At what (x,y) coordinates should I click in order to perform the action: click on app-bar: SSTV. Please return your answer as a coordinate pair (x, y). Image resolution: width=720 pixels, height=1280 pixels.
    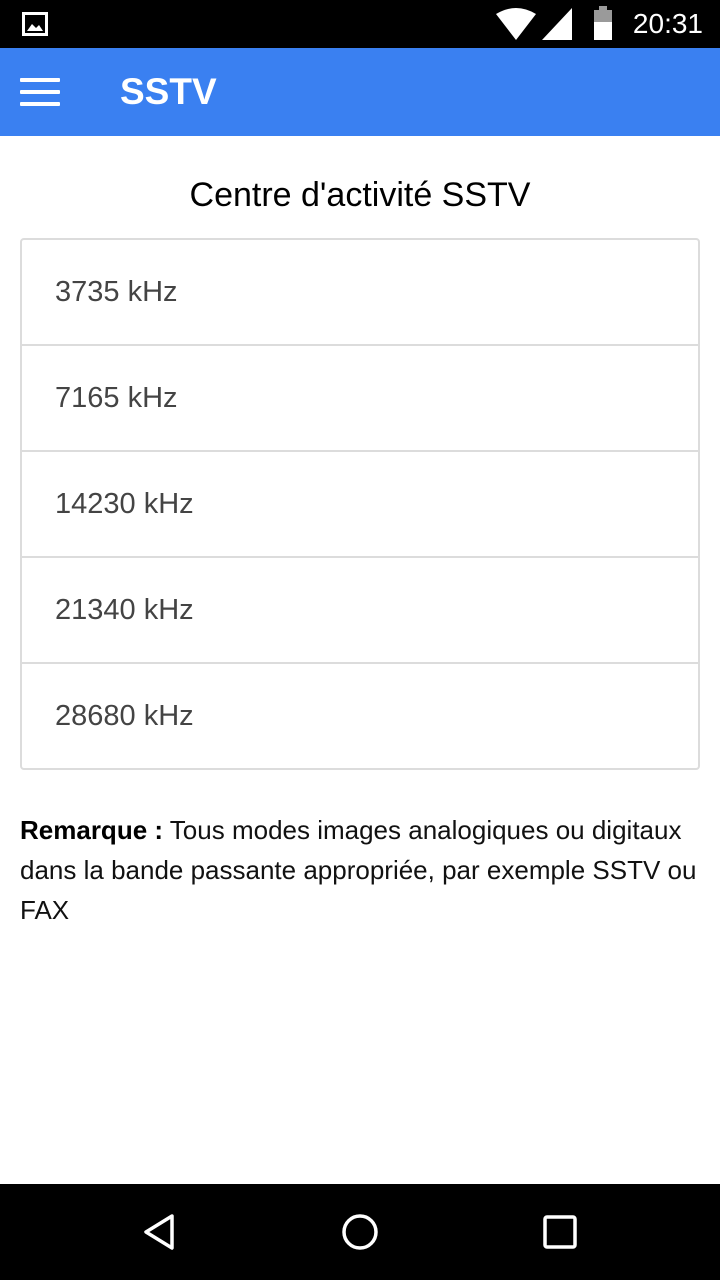
    Looking at the image, I should click on (360, 92).